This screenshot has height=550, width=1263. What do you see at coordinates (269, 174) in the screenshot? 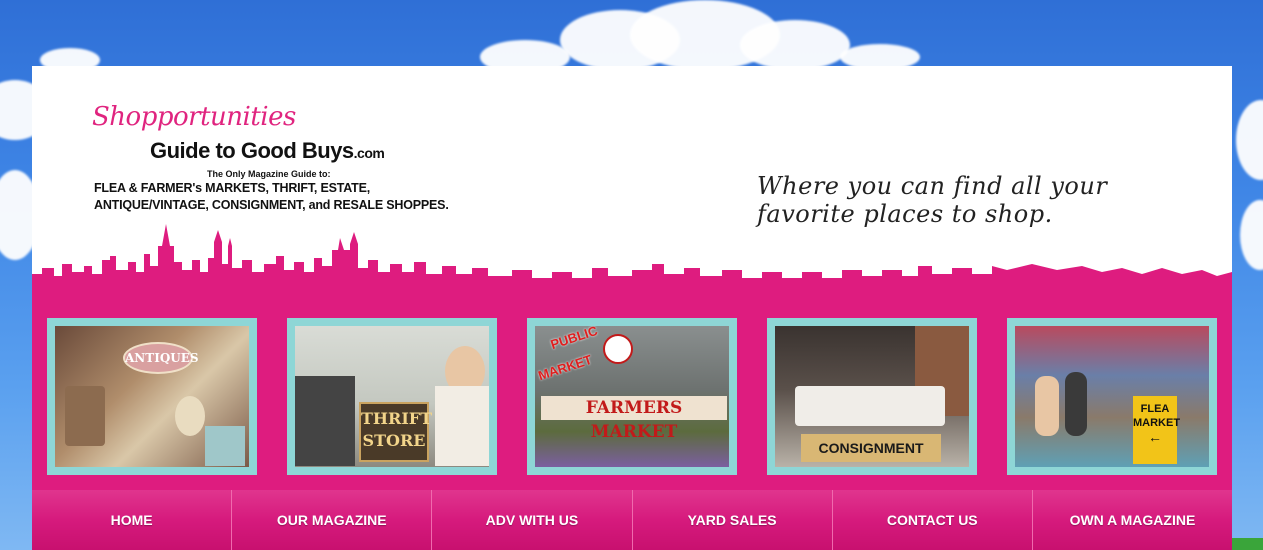
I see `logo-subtitle: The Only Magazine Guide to:` at bounding box center [269, 174].